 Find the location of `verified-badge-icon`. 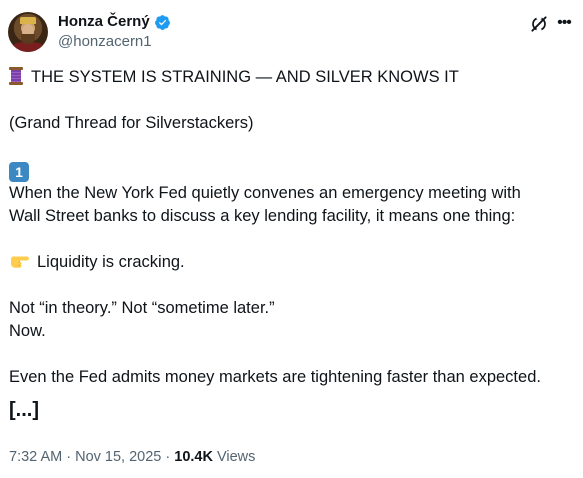

verified-badge-icon is located at coordinates (162, 22).